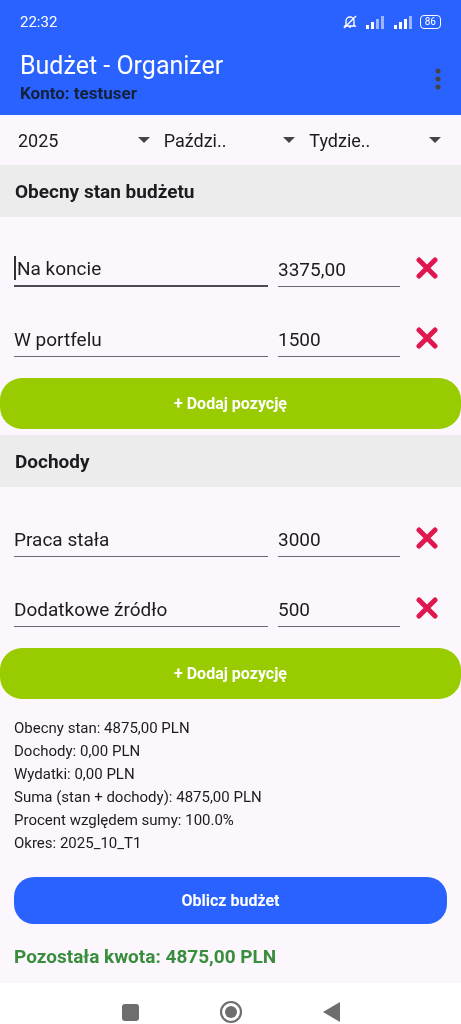 This screenshot has height=1024, width=461. I want to click on input-field: 3375,00, so click(339, 270).